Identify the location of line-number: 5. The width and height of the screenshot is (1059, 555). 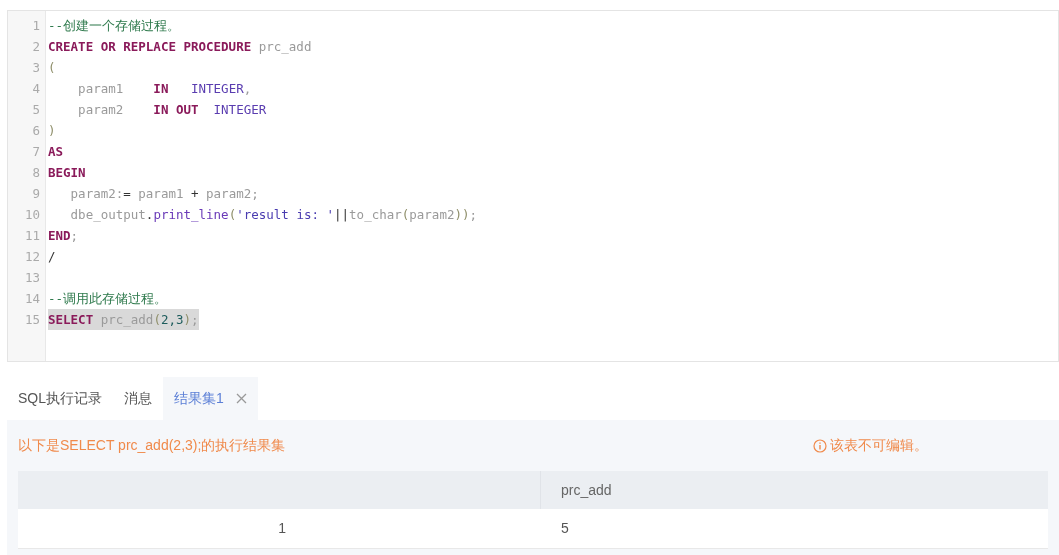
(36, 109).